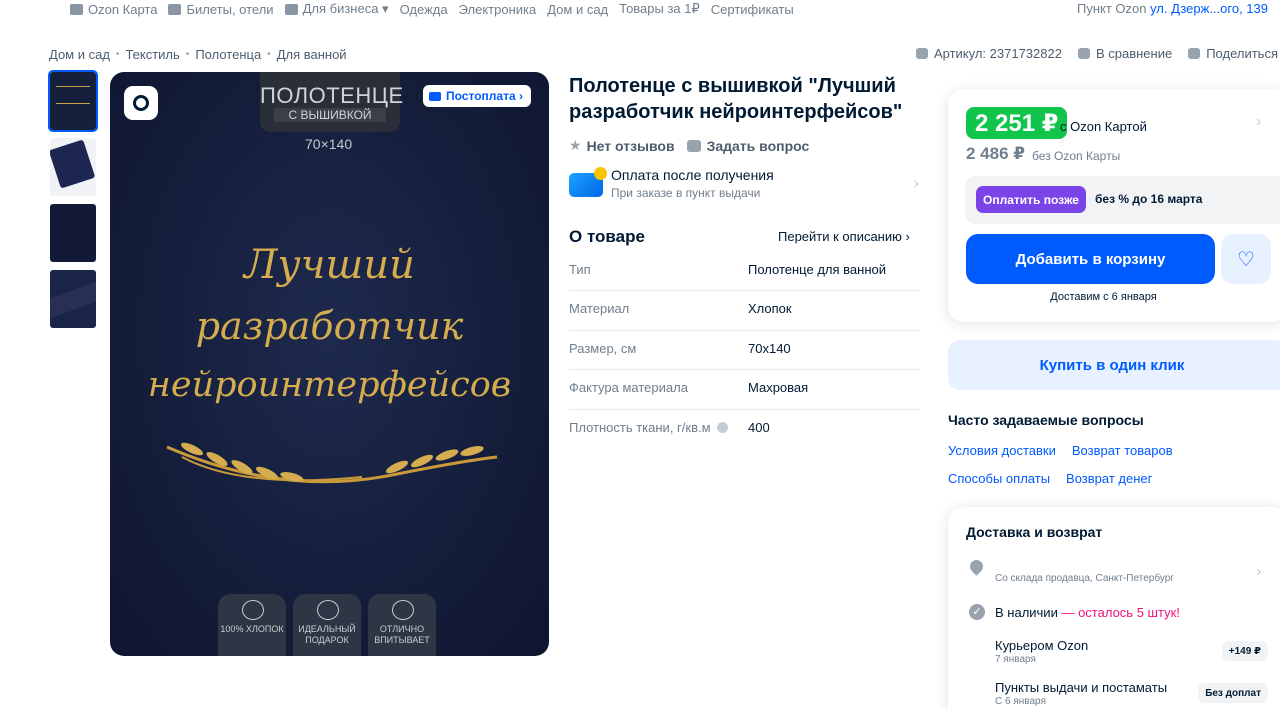 The width and height of the screenshot is (1280, 708). Describe the element at coordinates (424, 9) in the screenshot. I see `top-link-clothes: Одежда` at that location.